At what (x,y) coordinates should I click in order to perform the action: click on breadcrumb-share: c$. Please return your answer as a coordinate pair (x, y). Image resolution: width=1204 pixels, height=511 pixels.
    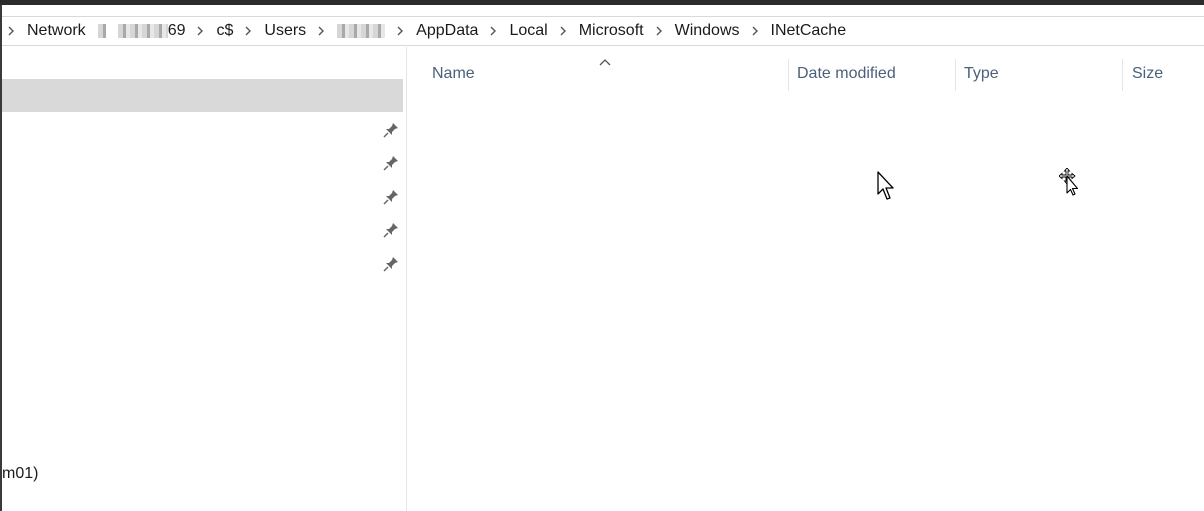
    Looking at the image, I should click on (224, 31).